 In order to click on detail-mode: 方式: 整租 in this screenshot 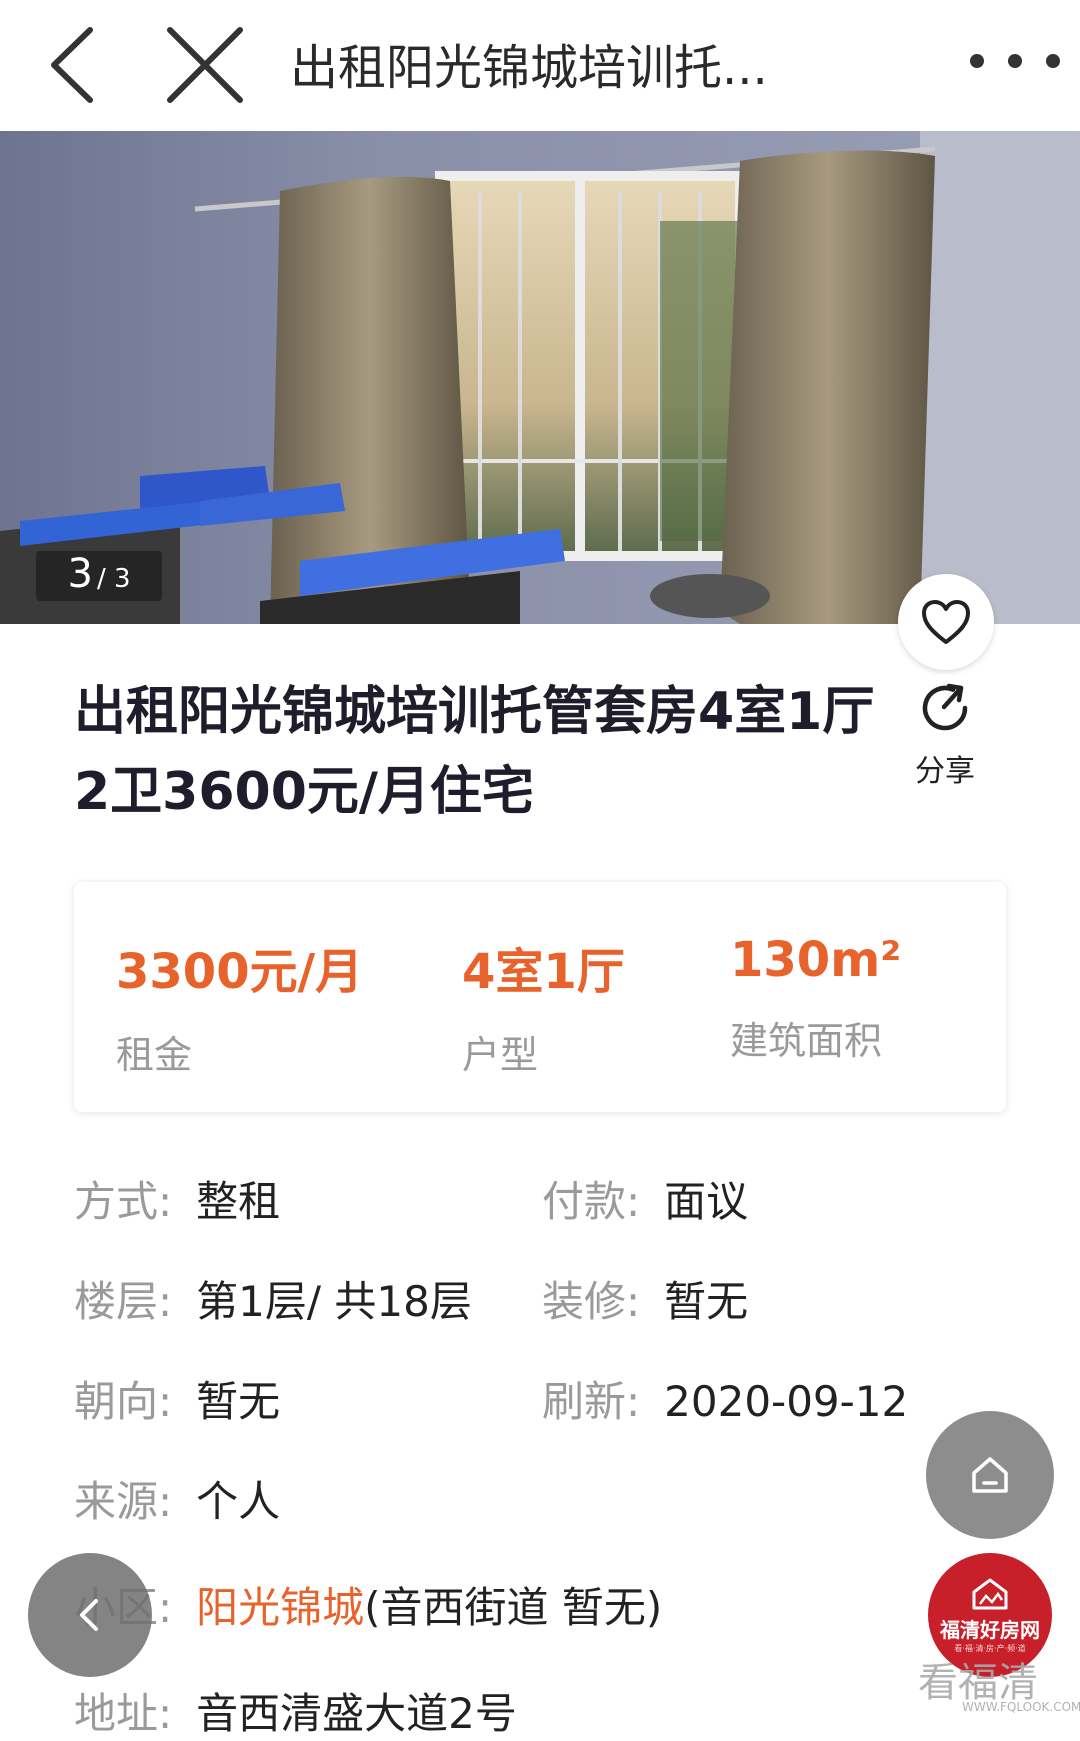, I will do `click(177, 1198)`.